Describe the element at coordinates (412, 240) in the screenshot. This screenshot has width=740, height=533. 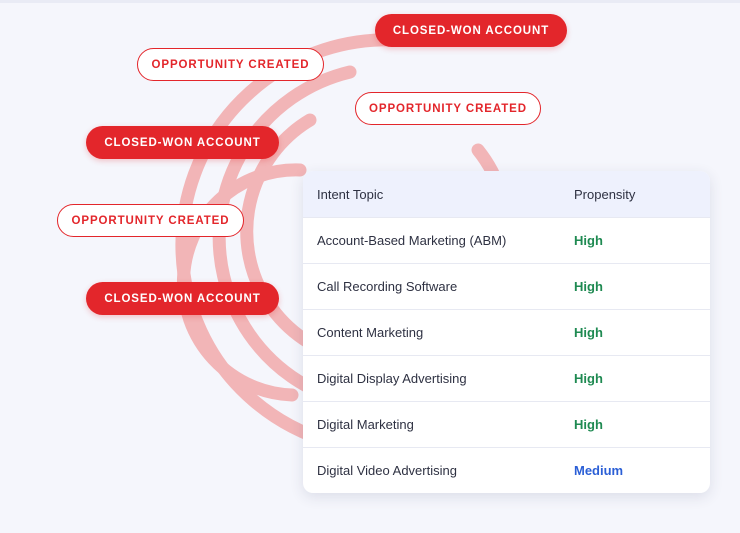
I see `intent-topic-cell: Account-Based Marketing (ABM)` at that location.